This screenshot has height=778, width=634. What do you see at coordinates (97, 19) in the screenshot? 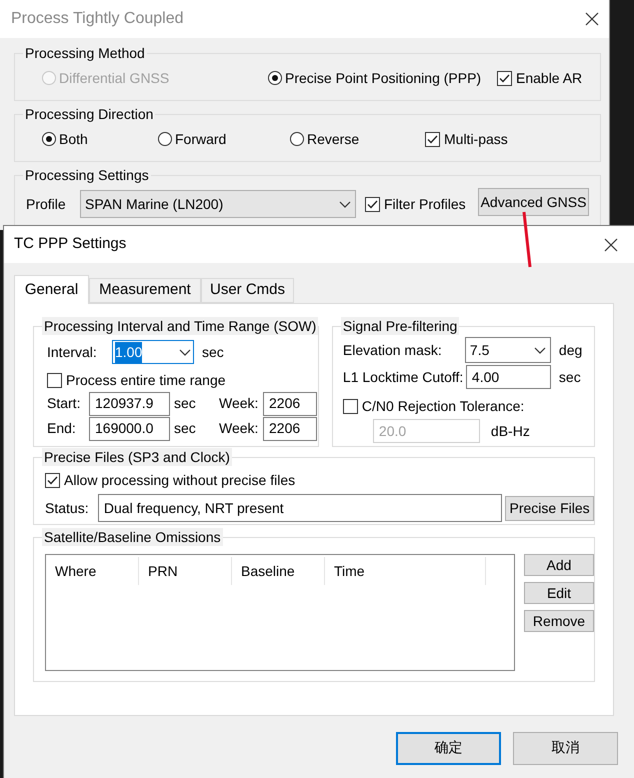
I see `window-title: Process Tightly Coupled` at bounding box center [97, 19].